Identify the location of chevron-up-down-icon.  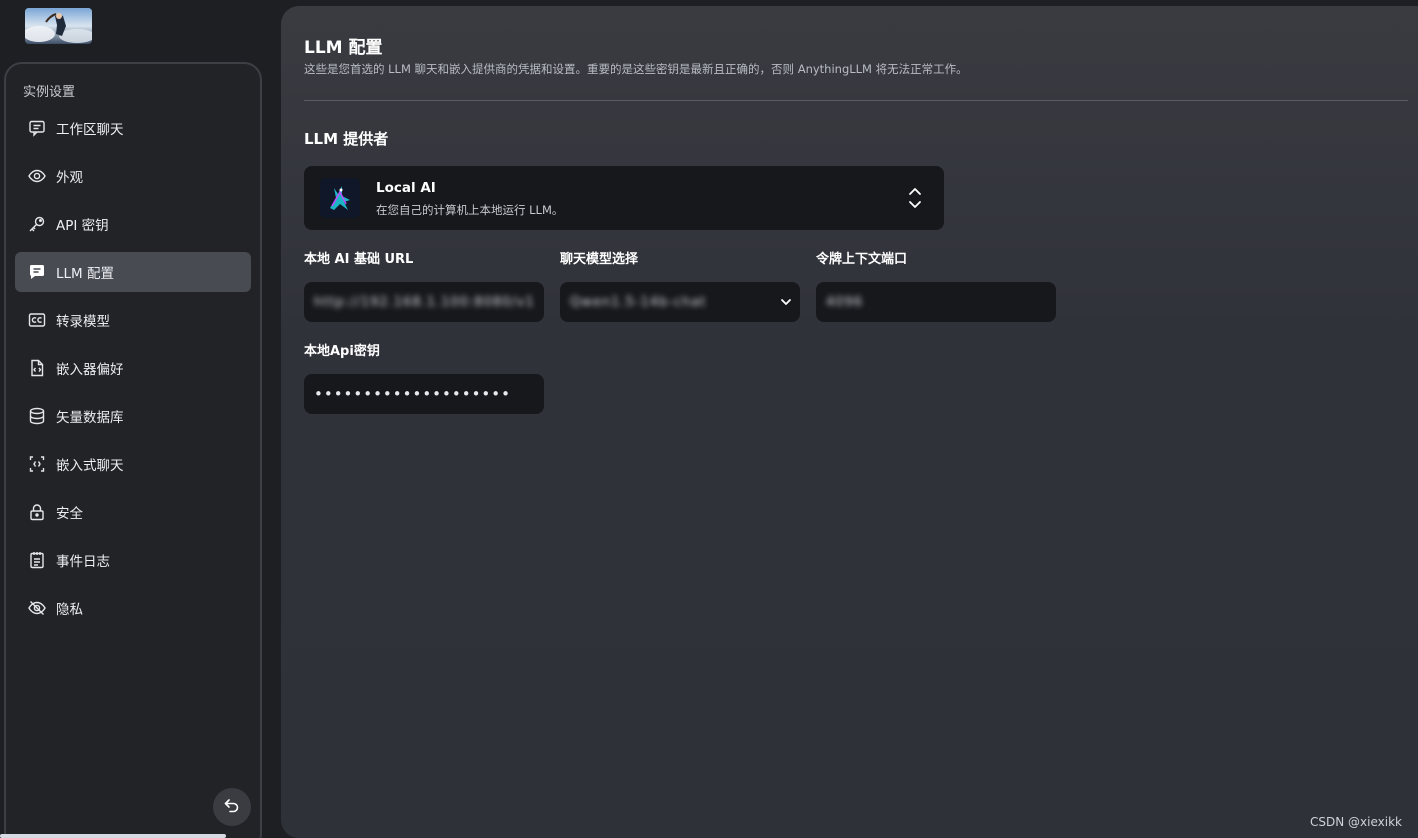
(915, 198).